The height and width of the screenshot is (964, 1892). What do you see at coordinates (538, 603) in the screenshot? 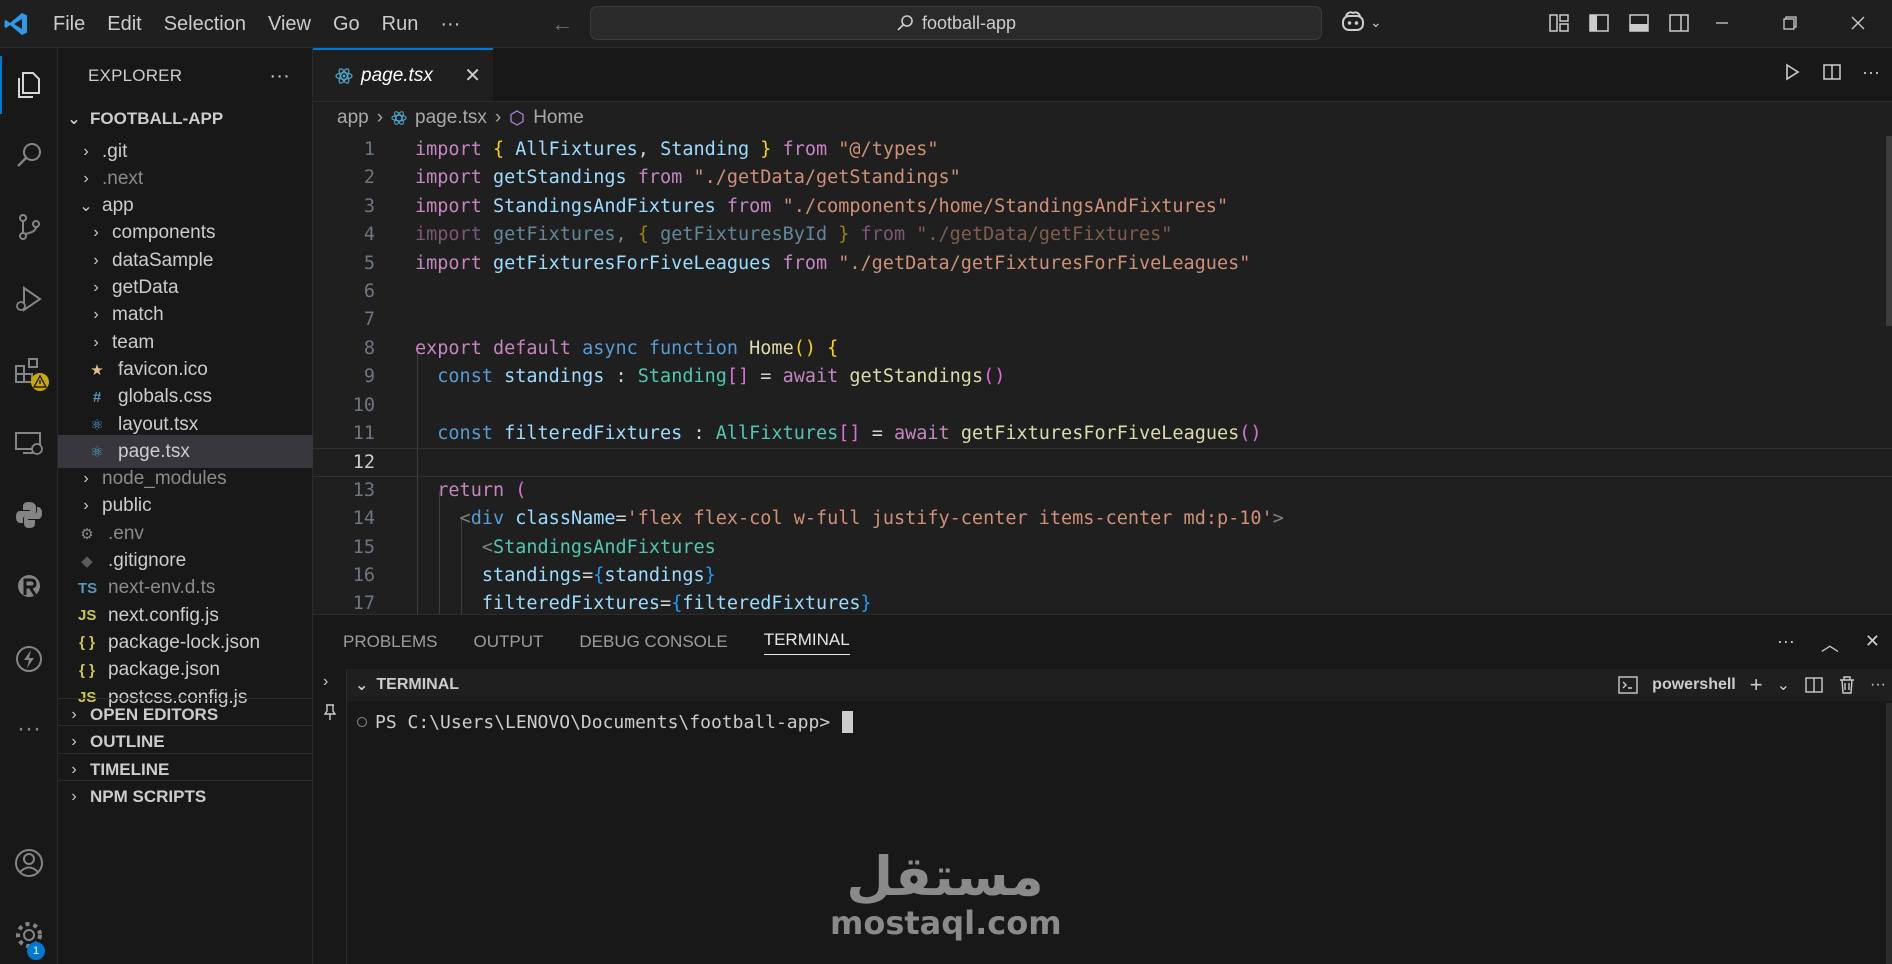
I see `code-token: filteredFixtures` at bounding box center [538, 603].